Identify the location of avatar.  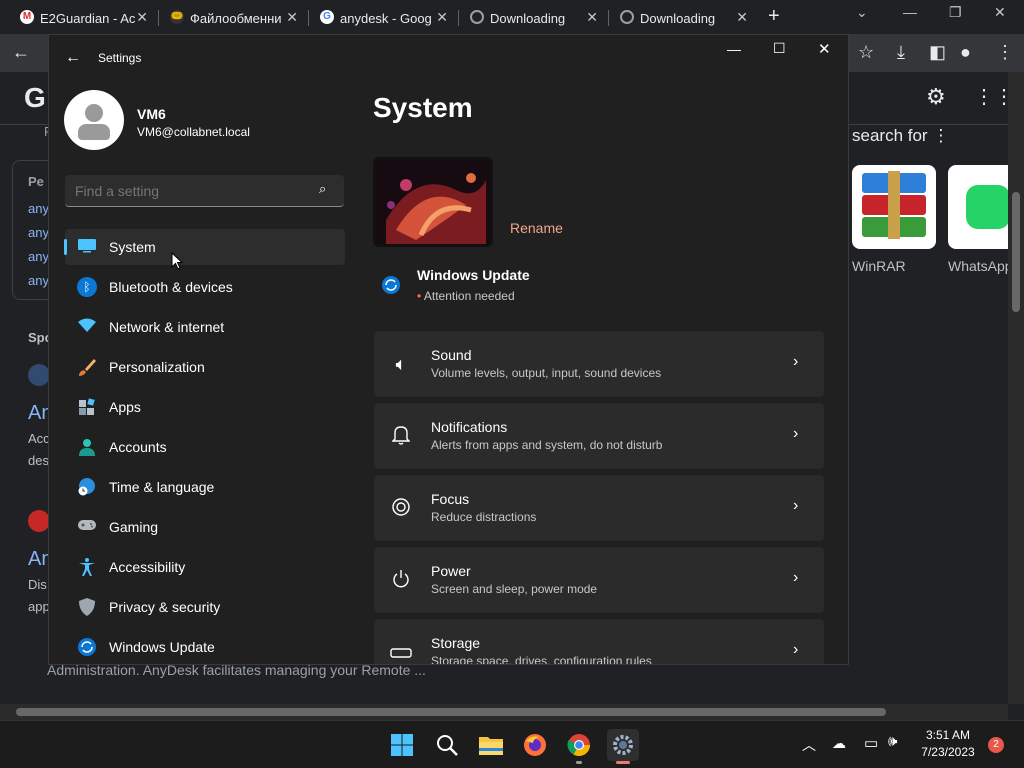
(94, 120).